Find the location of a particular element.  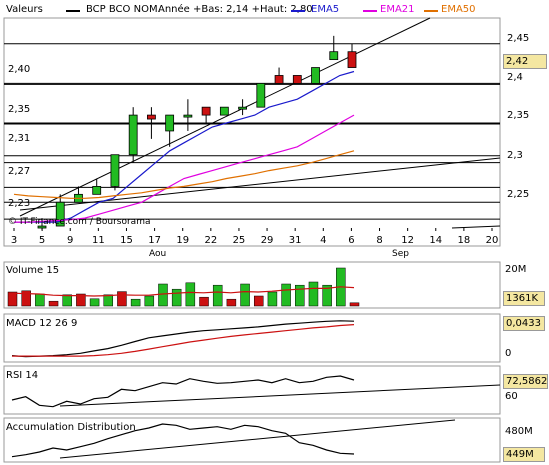

price-label-right-4: 2,25 is located at coordinates (518, 194).